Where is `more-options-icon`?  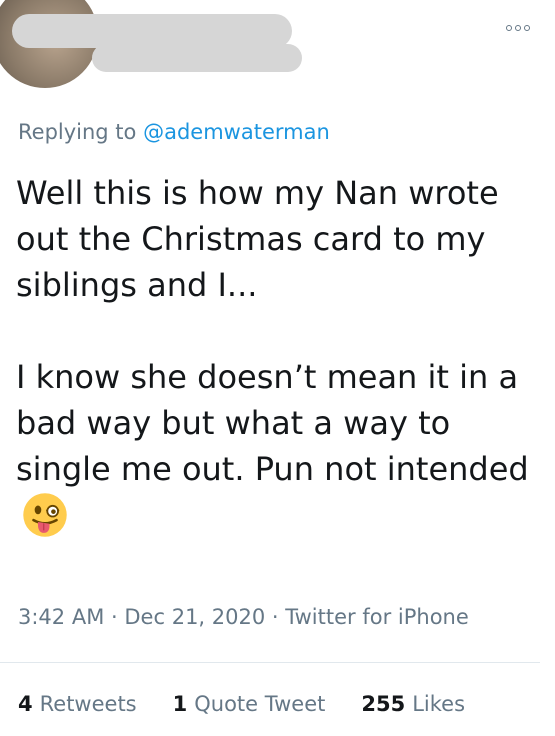 more-options-icon is located at coordinates (518, 28).